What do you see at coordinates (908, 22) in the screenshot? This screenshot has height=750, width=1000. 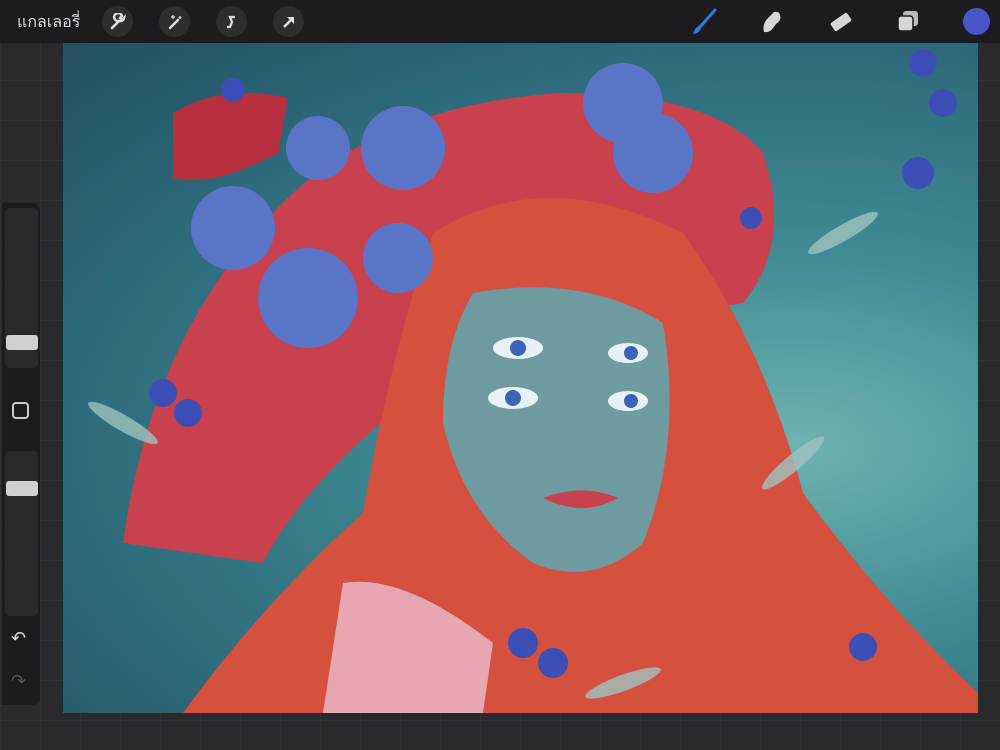 I see `layers-icon` at bounding box center [908, 22].